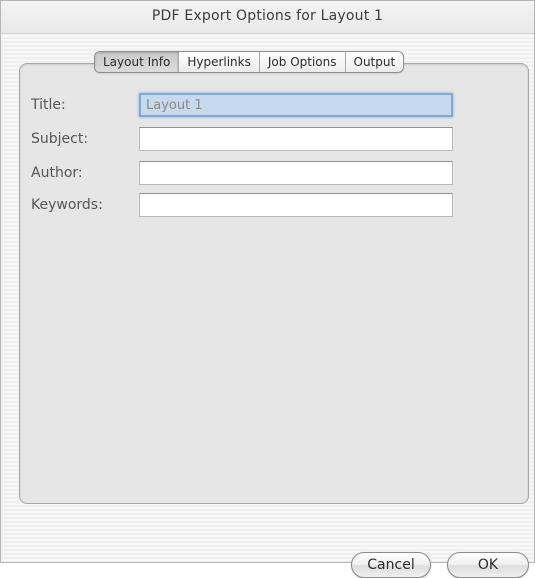 The image size is (535, 578). Describe the element at coordinates (219, 62) in the screenshot. I see `tab-hyperlinks: Hyperlinks` at that location.